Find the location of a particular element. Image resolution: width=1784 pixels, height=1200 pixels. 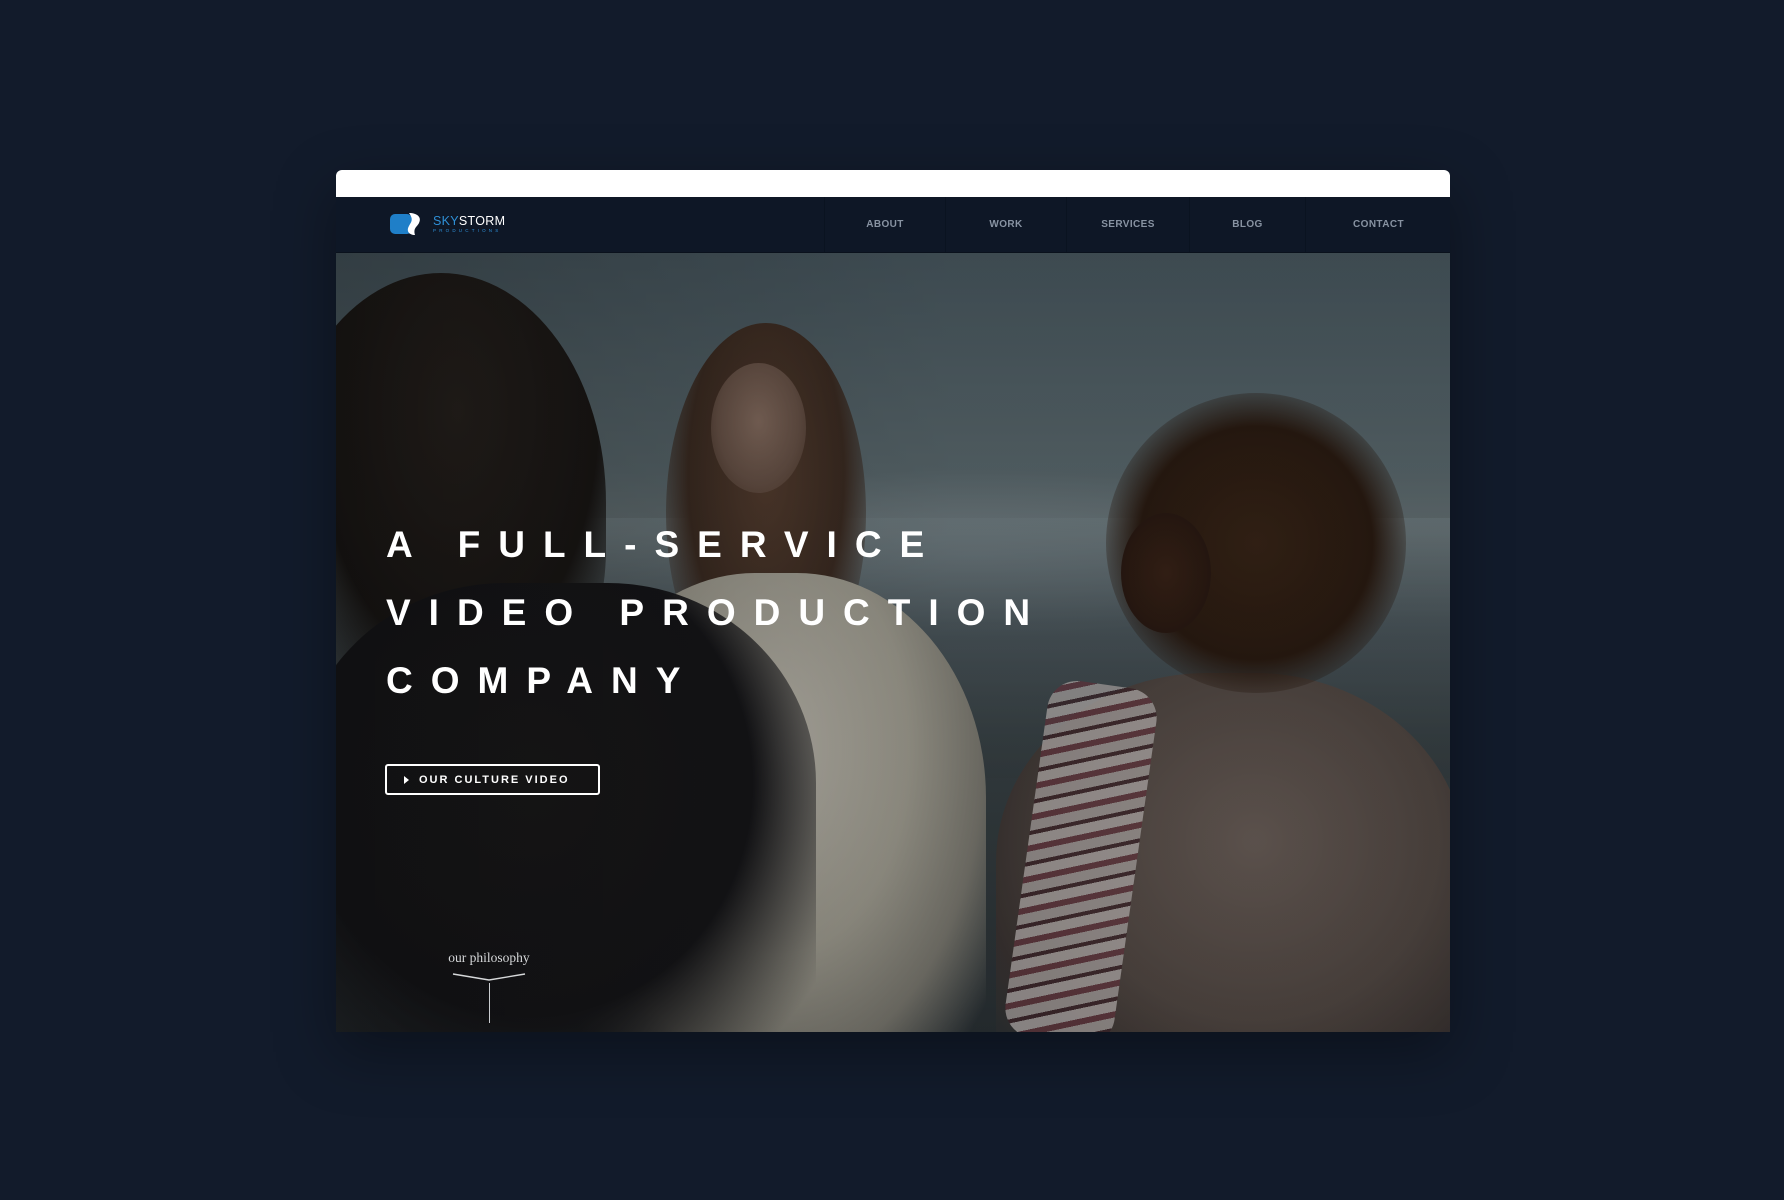

main-nav: ABOUT WORK SERVICES BLOG CONTACT is located at coordinates (1137, 224).